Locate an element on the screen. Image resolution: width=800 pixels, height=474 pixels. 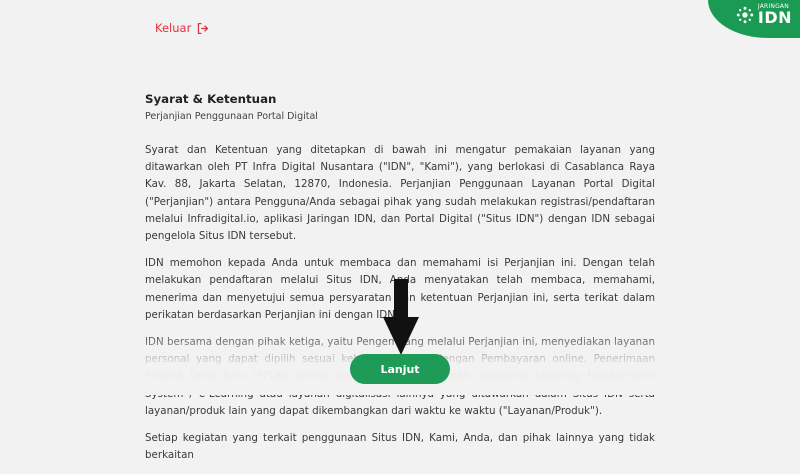
arrow-down-icon is located at coordinates (401, 317).